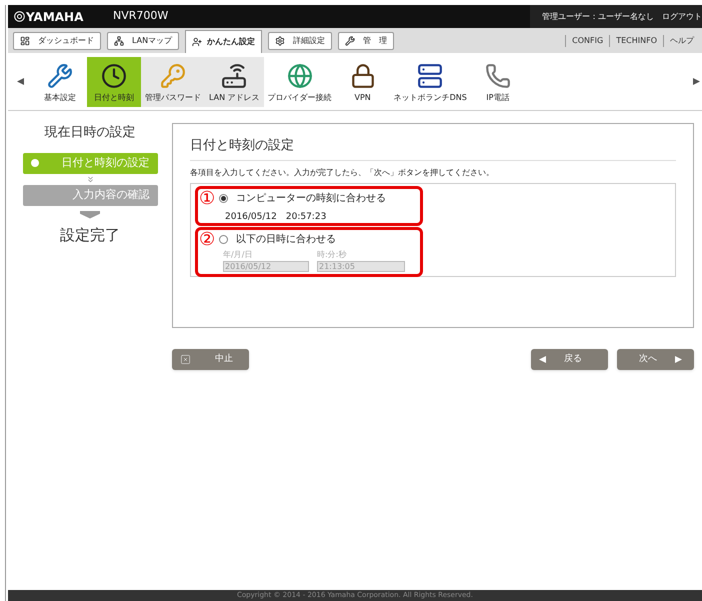 The width and height of the screenshot is (702, 601). Describe the element at coordinates (210, 359) in the screenshot. I see `cancel-button: 中止` at that location.